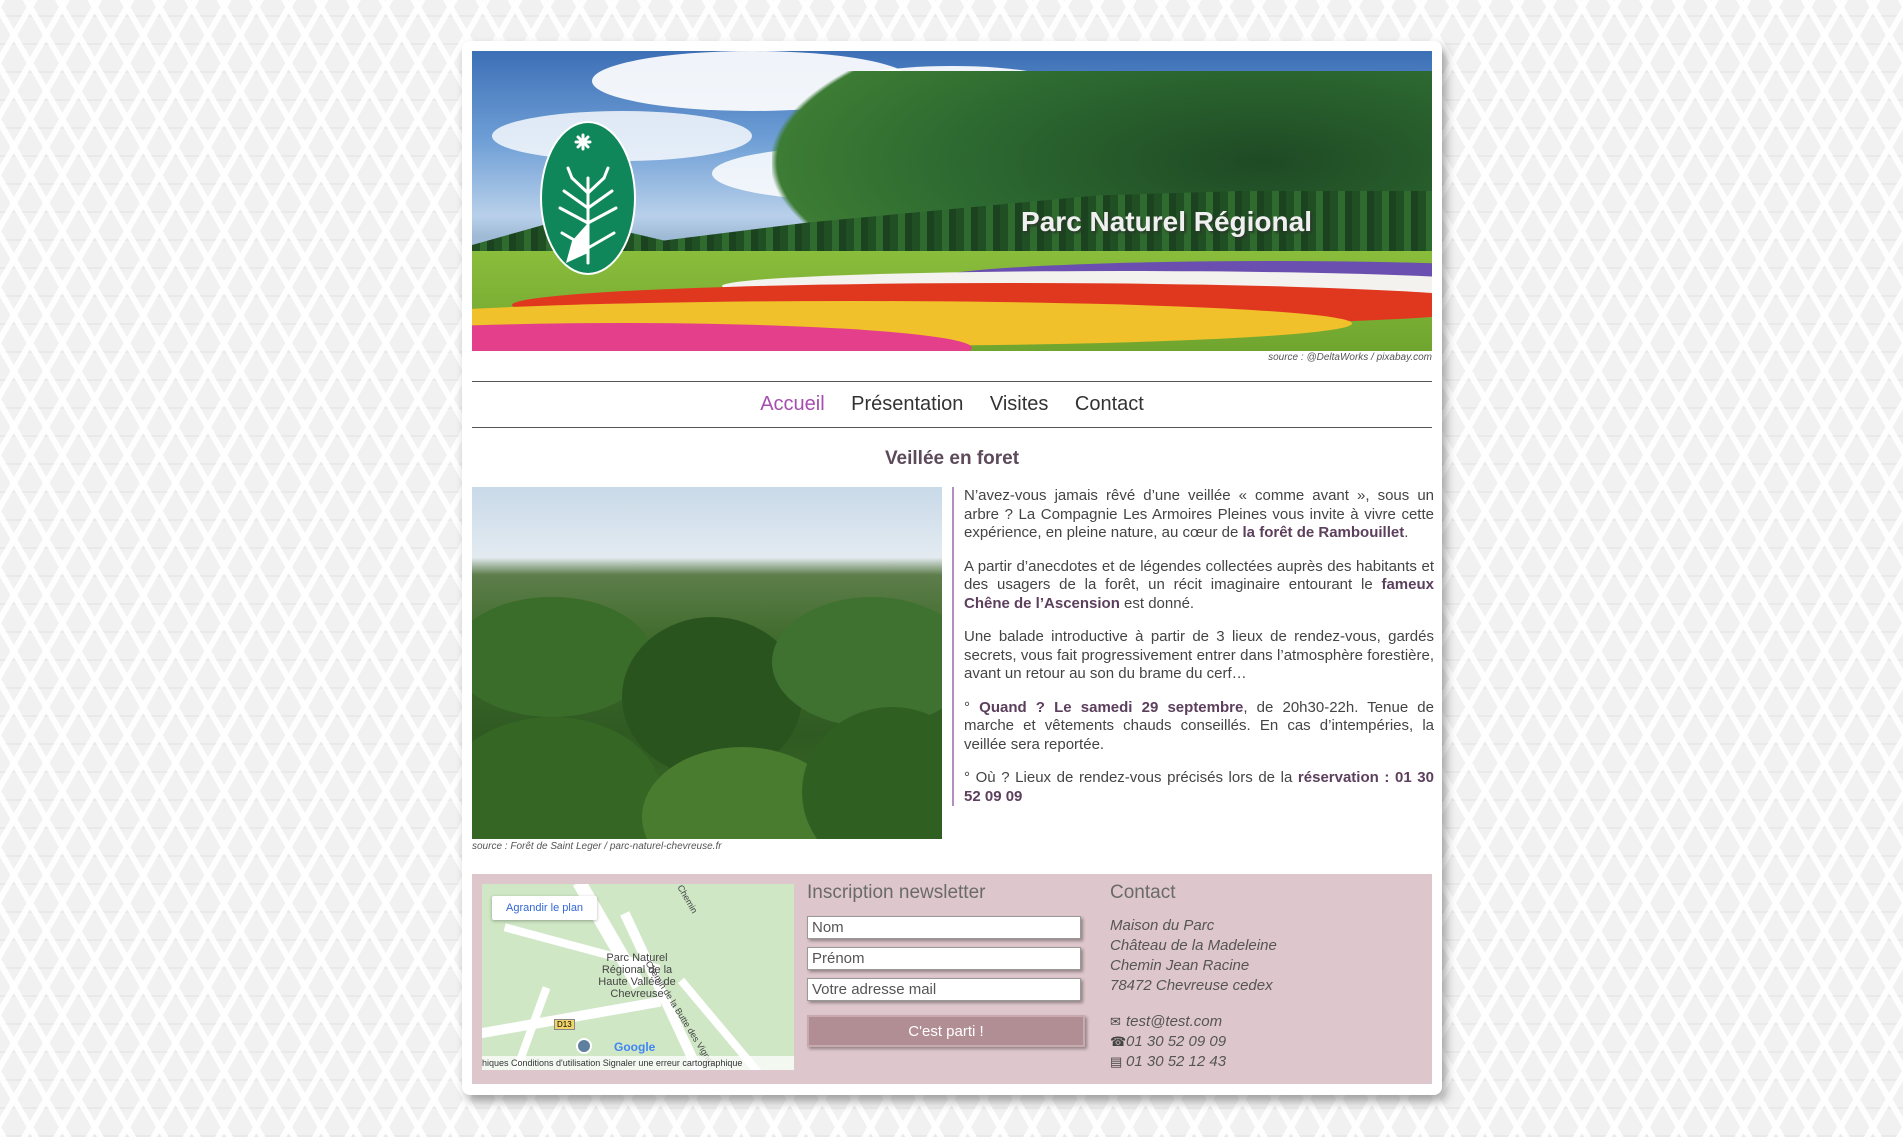 Image resolution: width=1903 pixels, height=1137 pixels. What do you see at coordinates (1323, 532) in the screenshot?
I see `bold-text: la forêt de Rambouillet` at bounding box center [1323, 532].